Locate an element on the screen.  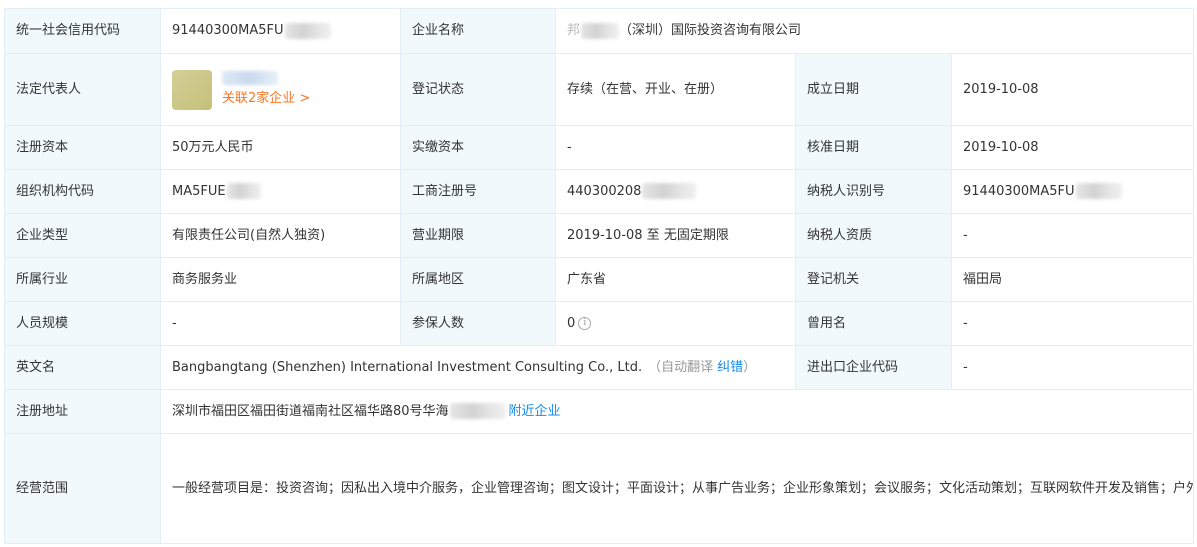
import-export-value: - is located at coordinates (1072, 367).